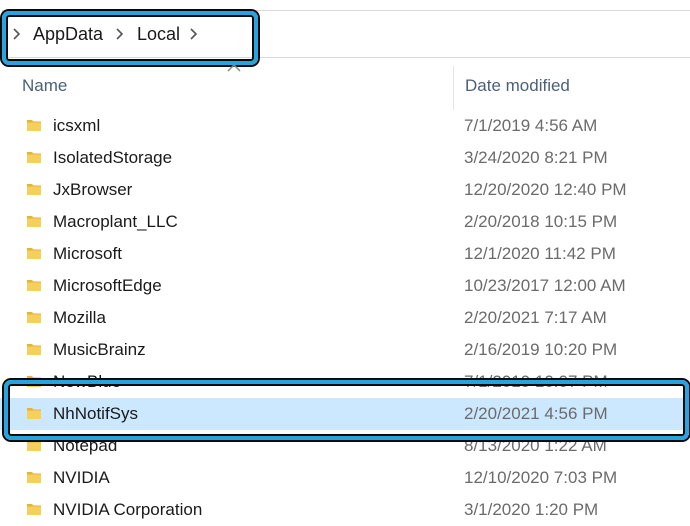 The width and height of the screenshot is (690, 526). What do you see at coordinates (112, 158) in the screenshot?
I see `file-name: IsolatedStorage` at bounding box center [112, 158].